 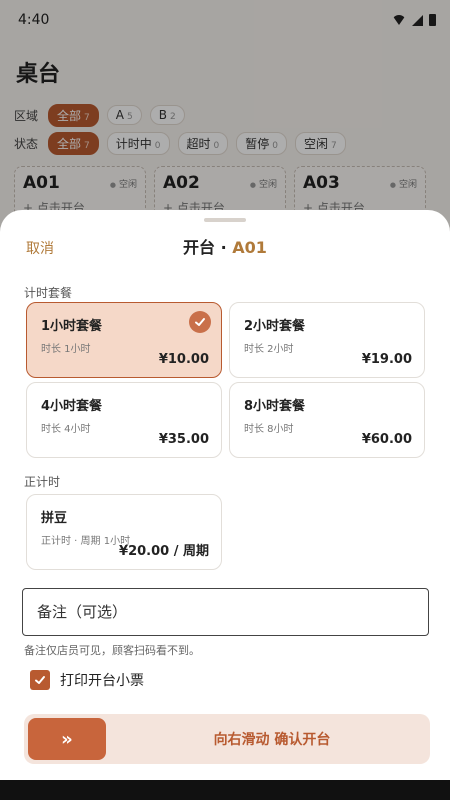 I want to click on timed-package-section-label: 计时套餐, so click(x=48, y=293).